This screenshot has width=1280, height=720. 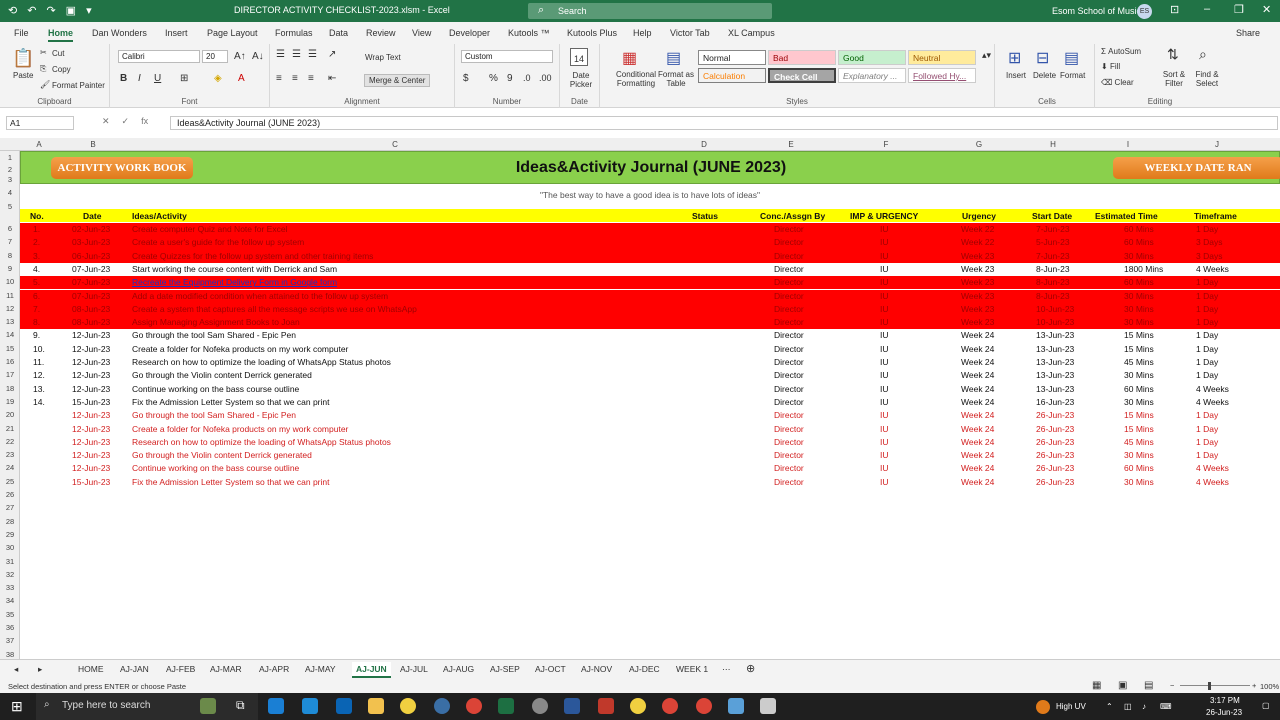 What do you see at coordinates (36, 309) in the screenshot?
I see `cell-no: 7.` at bounding box center [36, 309].